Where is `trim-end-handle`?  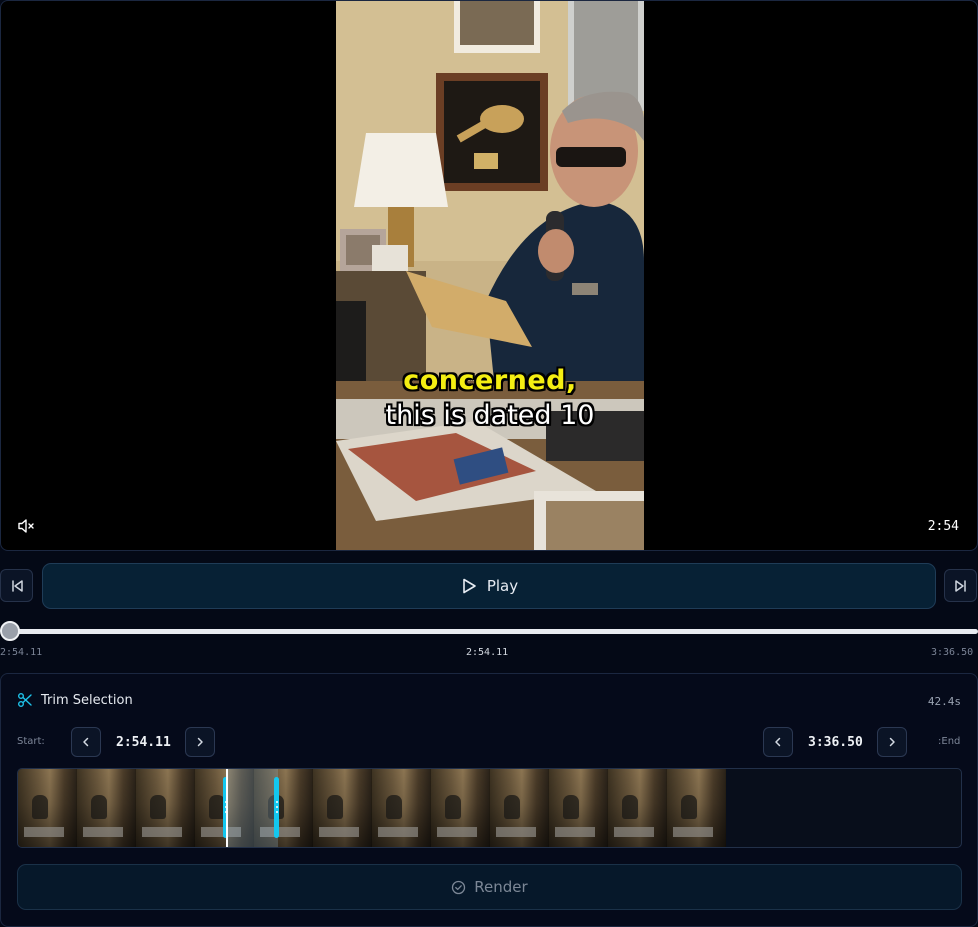 trim-end-handle is located at coordinates (276, 807).